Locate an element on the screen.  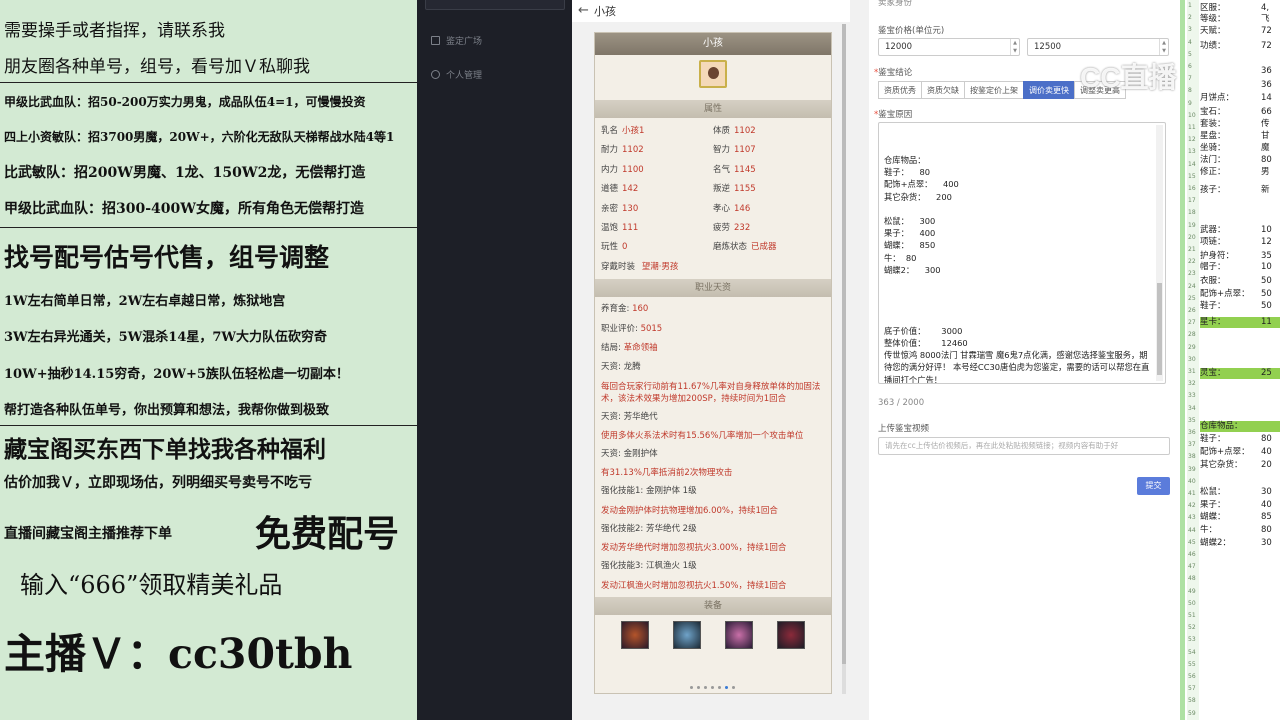
submit-button: 提交 is located at coordinates (1153, 486).